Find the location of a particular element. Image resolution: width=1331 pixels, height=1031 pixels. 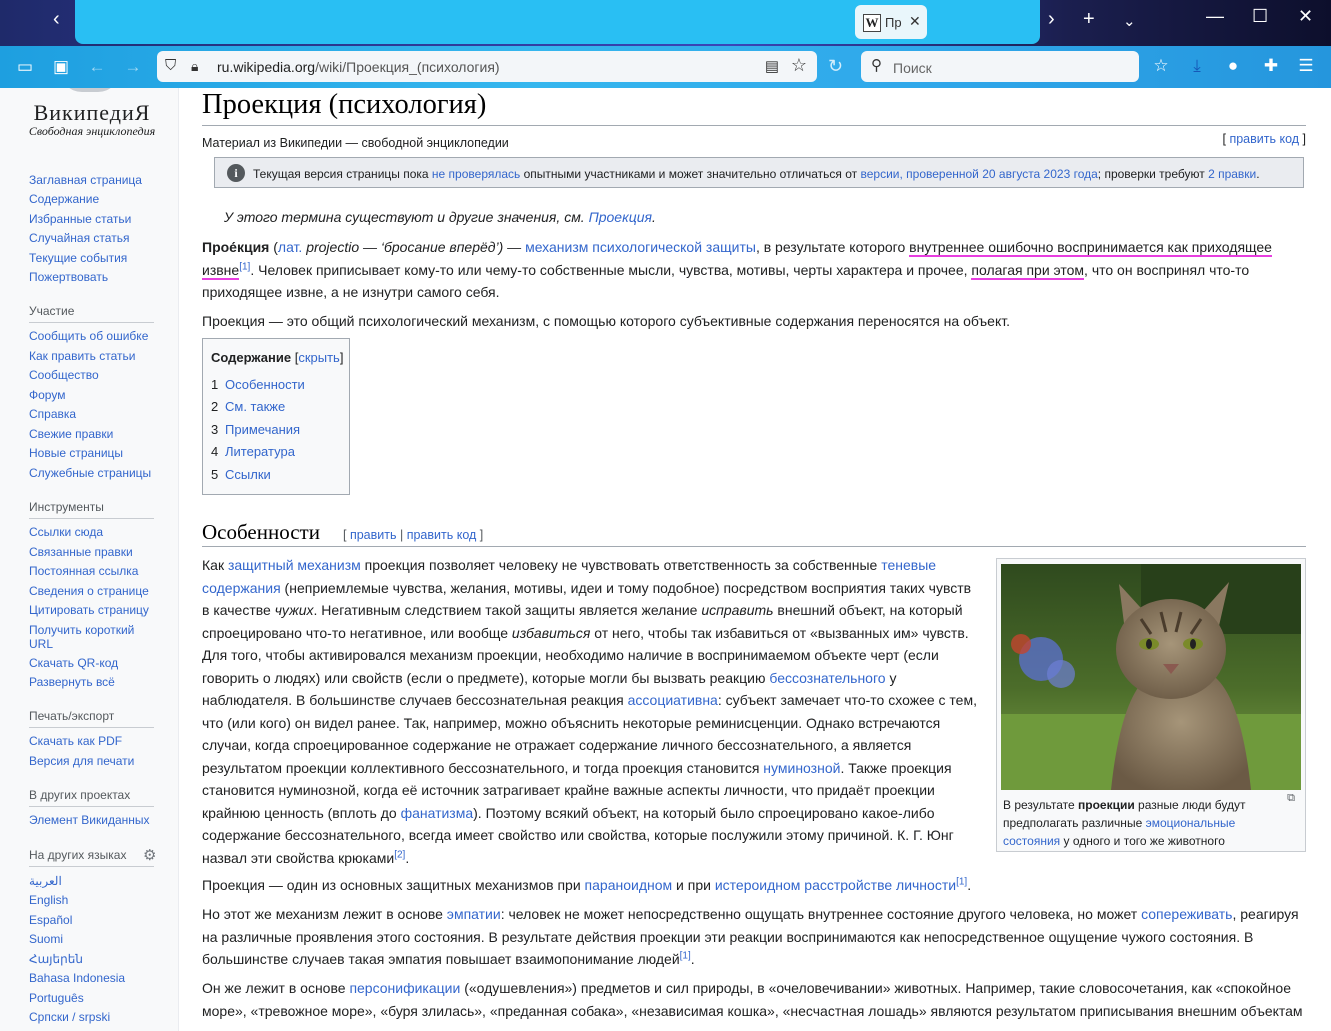

lang-link: Español is located at coordinates (99, 920).